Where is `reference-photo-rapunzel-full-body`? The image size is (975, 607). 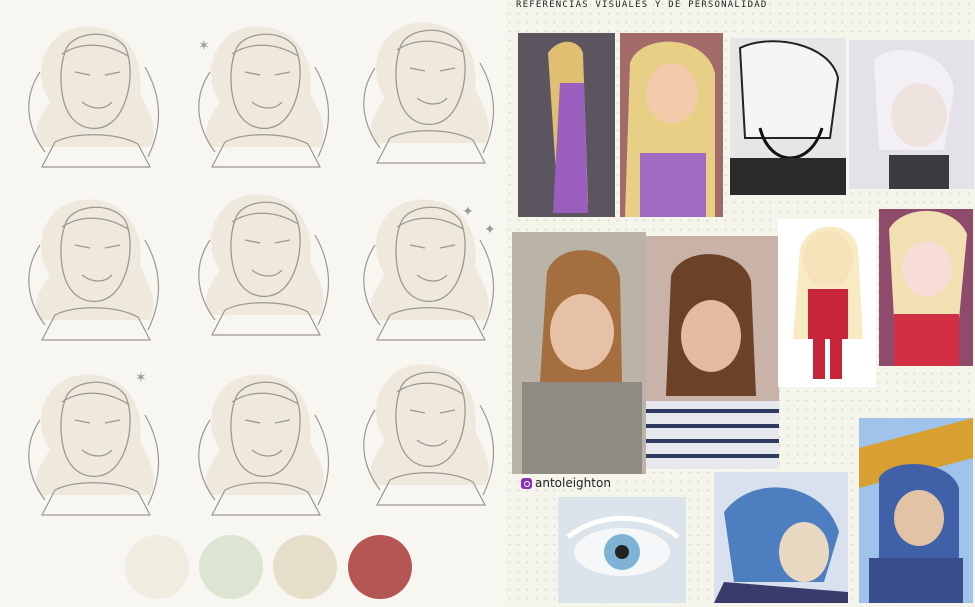
reference-photo-rapunzel-full-body is located at coordinates (566, 125).